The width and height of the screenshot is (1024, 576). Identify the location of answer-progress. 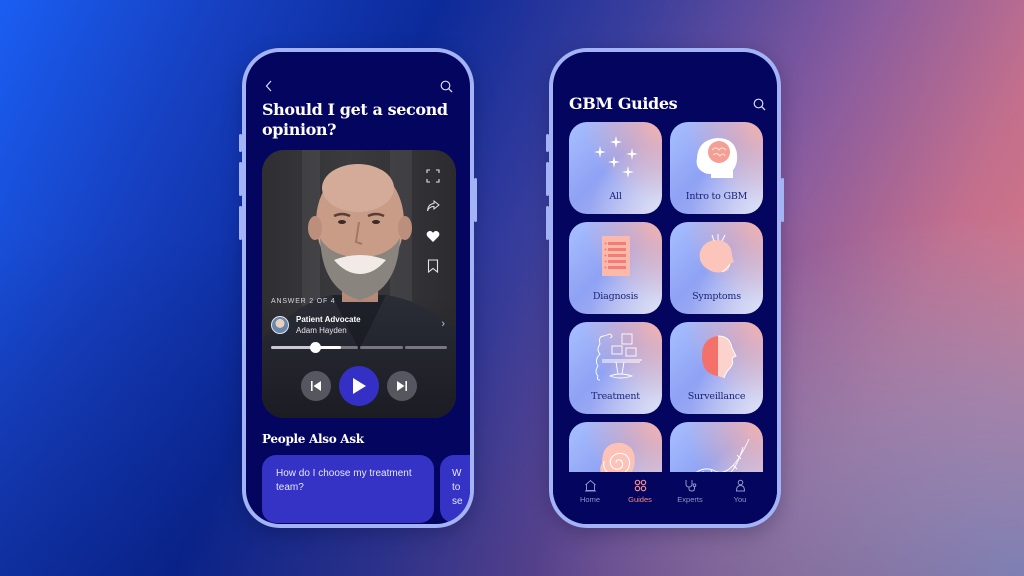
(359, 347).